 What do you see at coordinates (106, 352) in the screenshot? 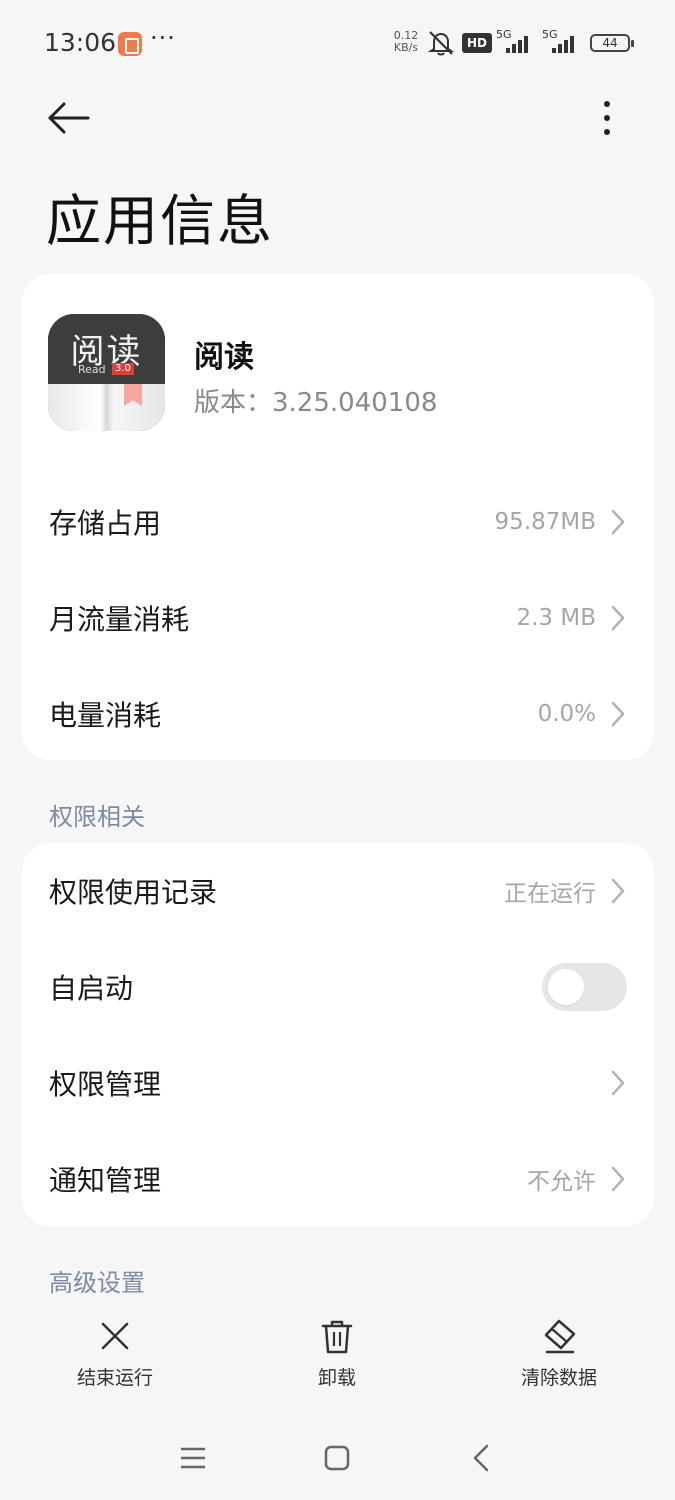
I see `app-icon-title: 阅读` at bounding box center [106, 352].